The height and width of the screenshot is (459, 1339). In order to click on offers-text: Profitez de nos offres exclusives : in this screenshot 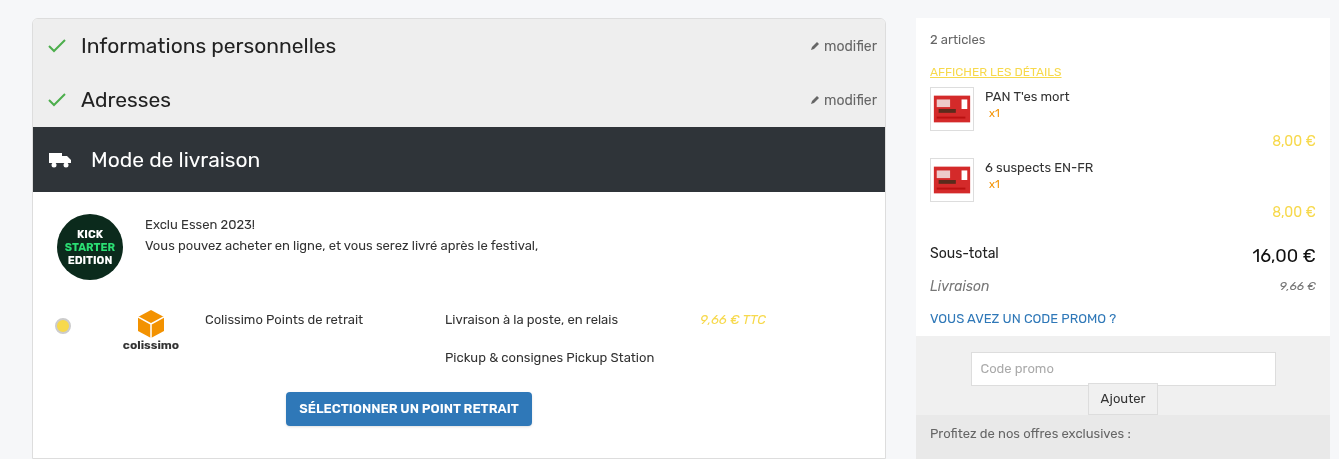, I will do `click(1030, 433)`.